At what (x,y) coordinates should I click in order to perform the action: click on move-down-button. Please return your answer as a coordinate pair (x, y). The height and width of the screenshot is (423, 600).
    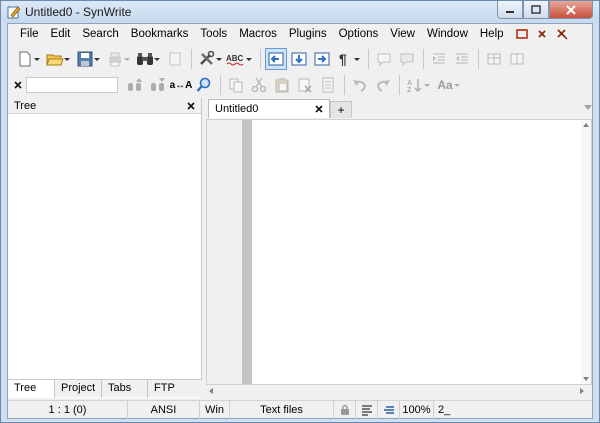
    Looking at the image, I should click on (299, 59).